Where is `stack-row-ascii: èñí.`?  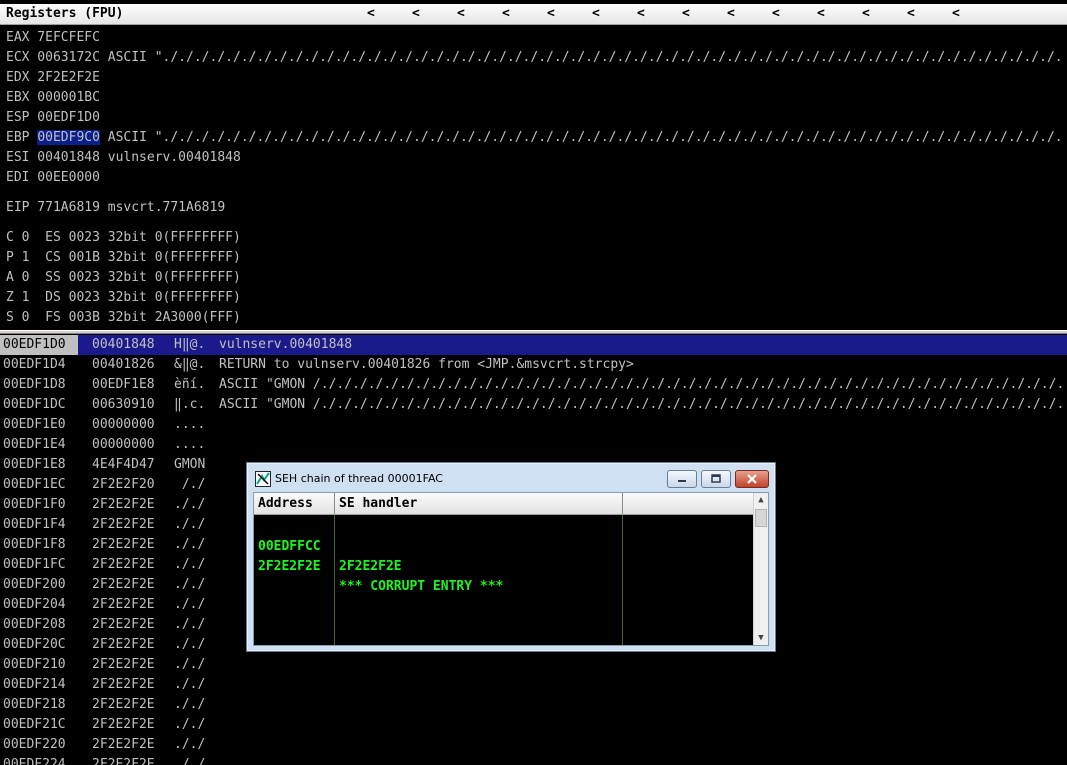 stack-row-ascii: èñí. is located at coordinates (190, 384).